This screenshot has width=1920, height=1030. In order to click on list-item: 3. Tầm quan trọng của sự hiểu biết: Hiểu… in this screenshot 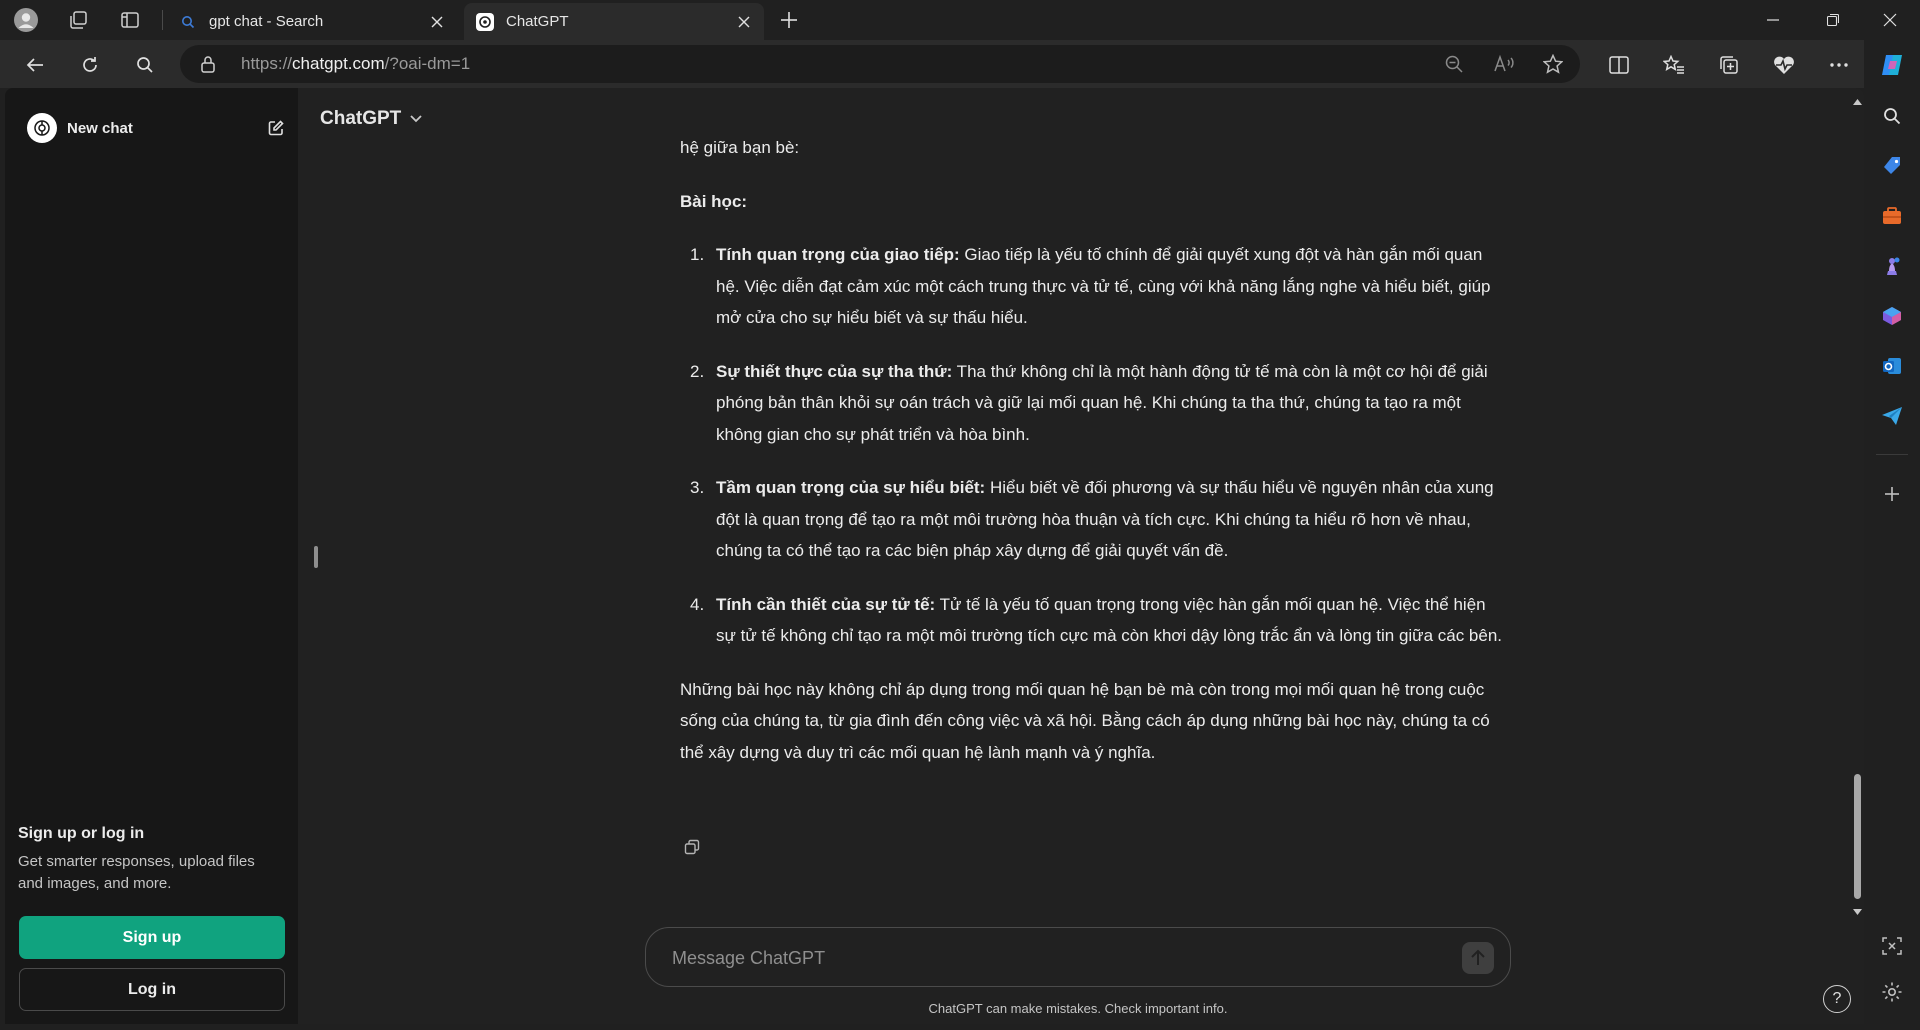, I will do `click(1092, 519)`.